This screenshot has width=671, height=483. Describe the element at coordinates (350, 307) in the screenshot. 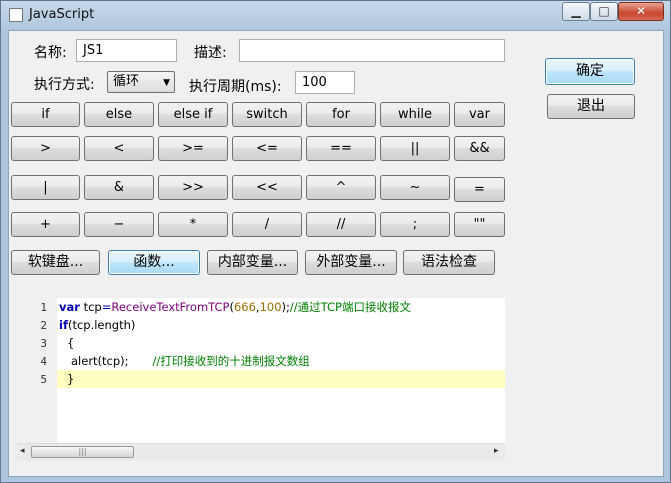

I see `code-comment: //通过TCP端口接收报文` at that location.